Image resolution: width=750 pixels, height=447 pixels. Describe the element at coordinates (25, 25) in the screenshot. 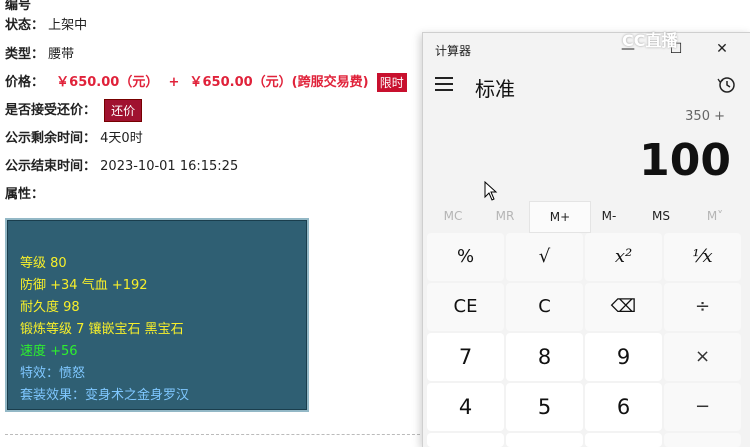

I see `status-label: 状态：` at that location.